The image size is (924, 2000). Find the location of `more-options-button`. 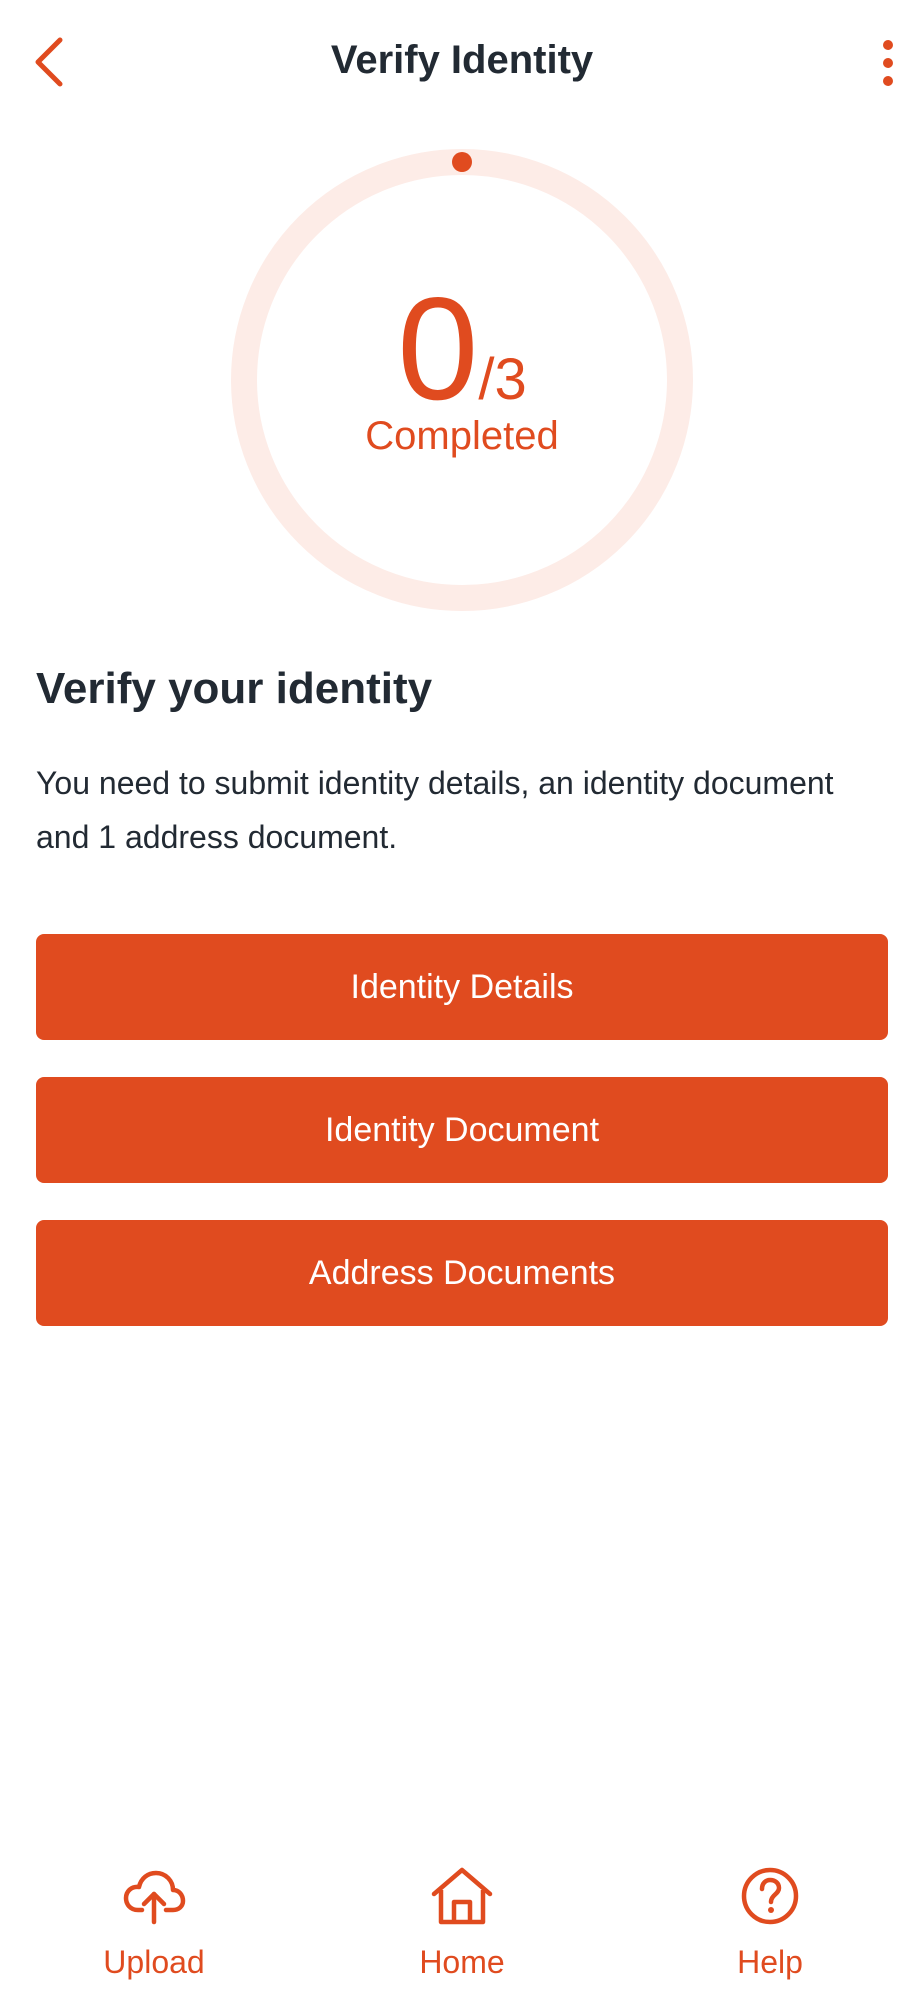

more-options-button is located at coordinates (888, 63).